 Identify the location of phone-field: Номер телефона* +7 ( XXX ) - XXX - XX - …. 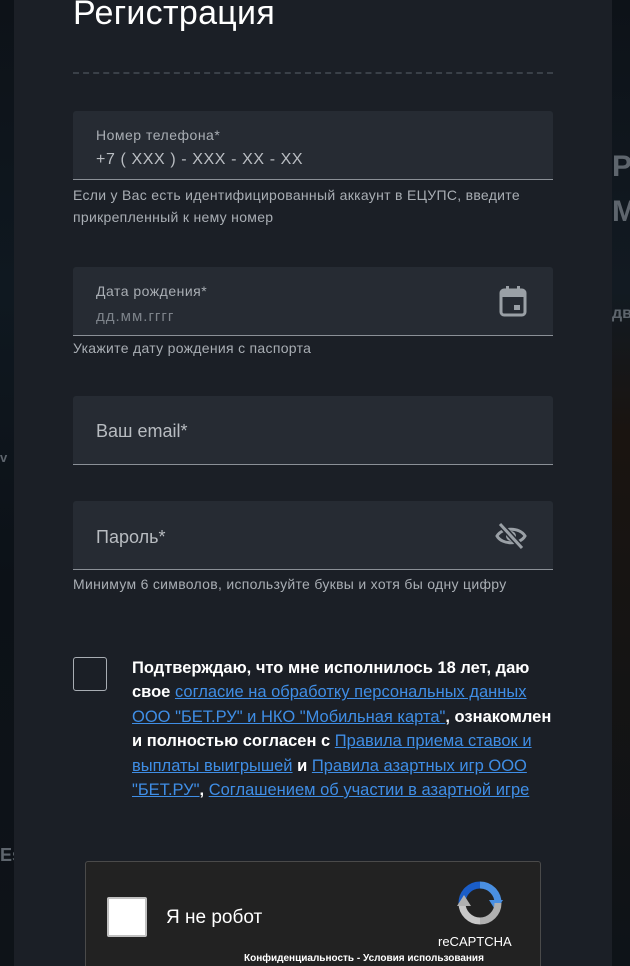
(313, 145).